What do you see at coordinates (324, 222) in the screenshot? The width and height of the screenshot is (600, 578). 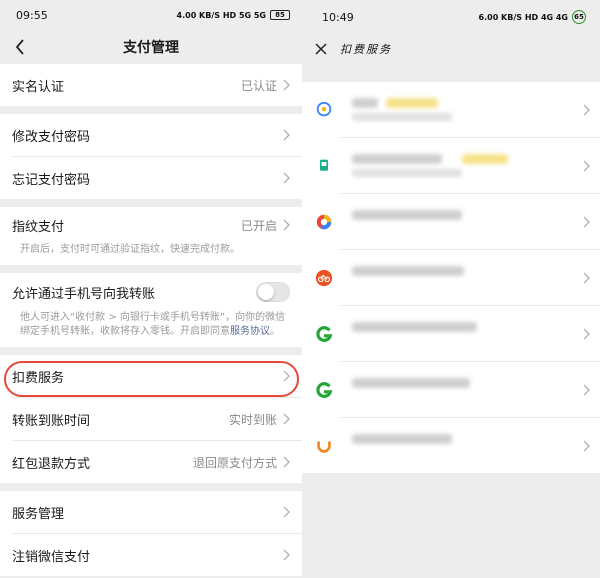 I see `browser-icon` at bounding box center [324, 222].